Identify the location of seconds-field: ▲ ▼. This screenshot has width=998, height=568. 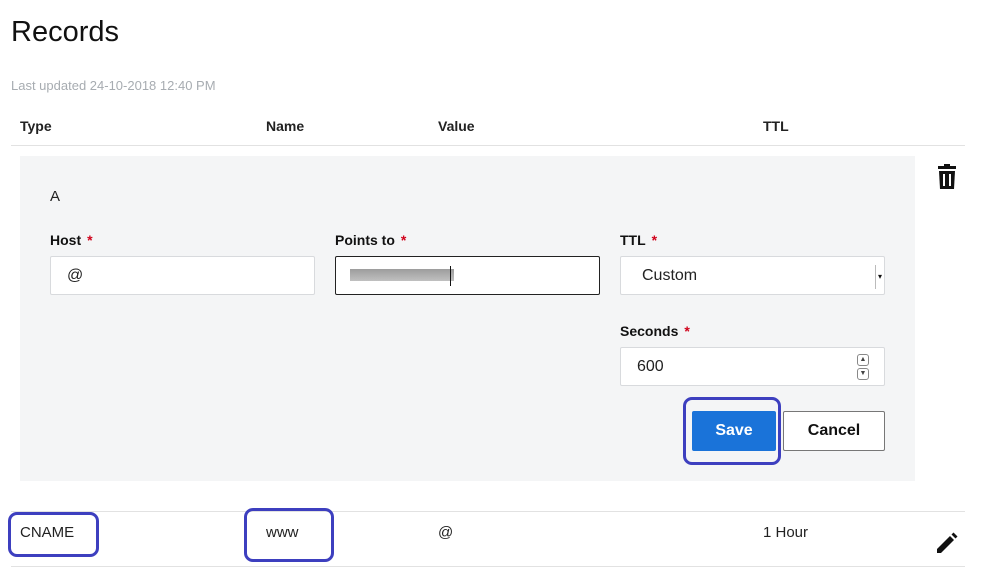
(752, 366).